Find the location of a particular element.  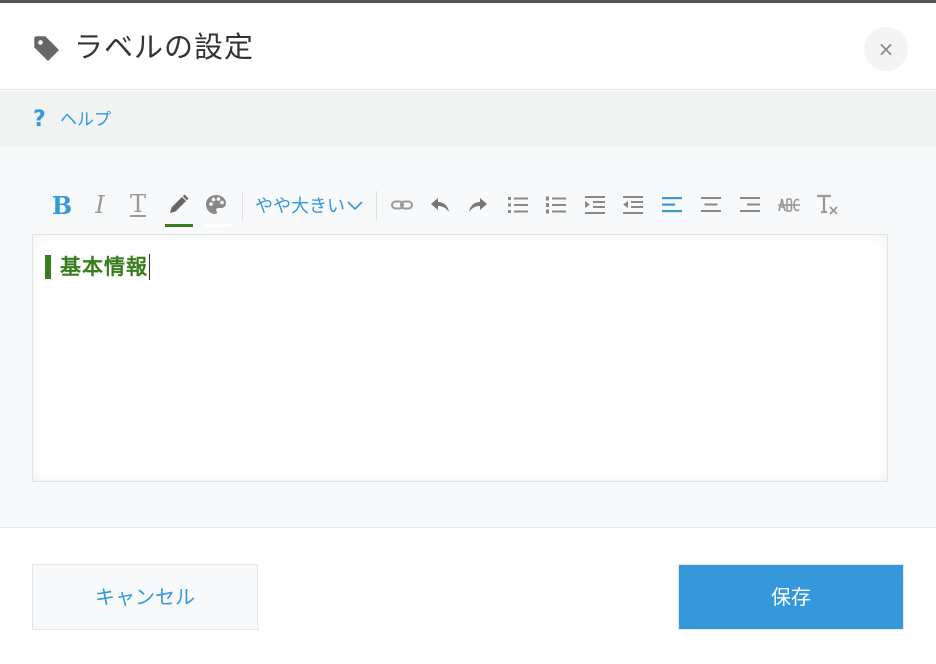

link-button is located at coordinates (402, 205).